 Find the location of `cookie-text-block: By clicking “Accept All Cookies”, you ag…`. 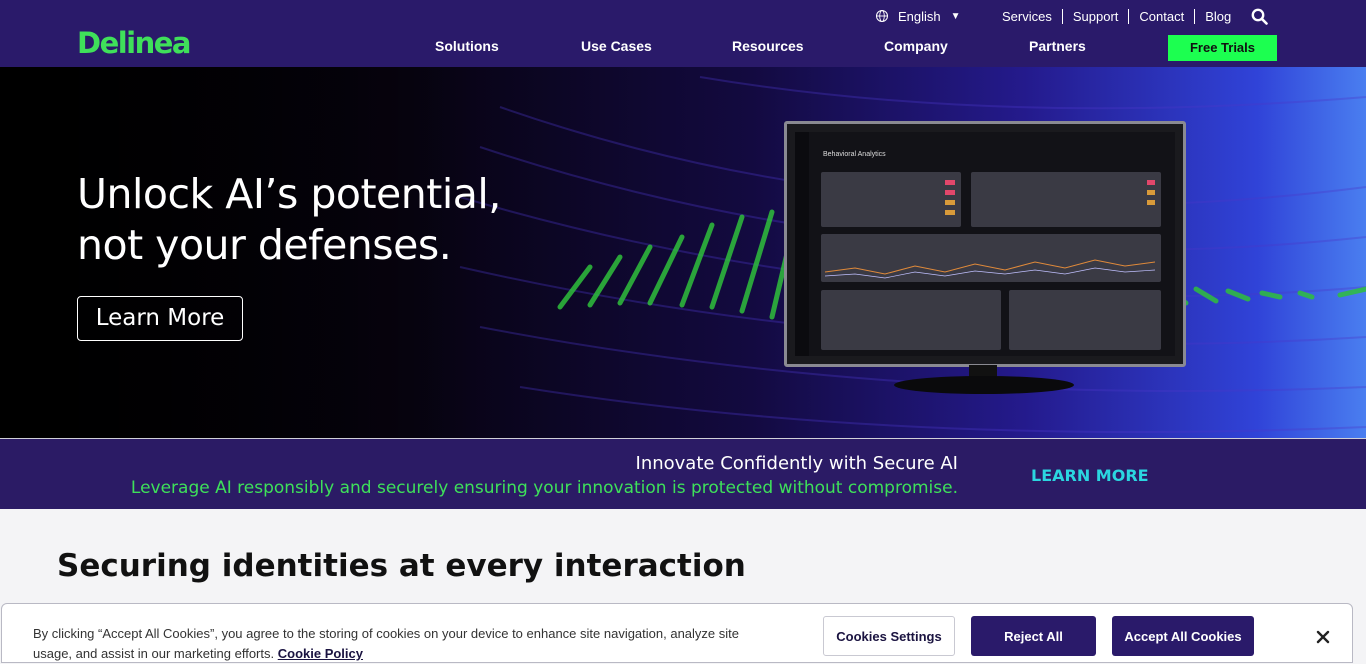

cookie-text-block: By clicking “Accept All Cookies”, you ag… is located at coordinates (393, 644).